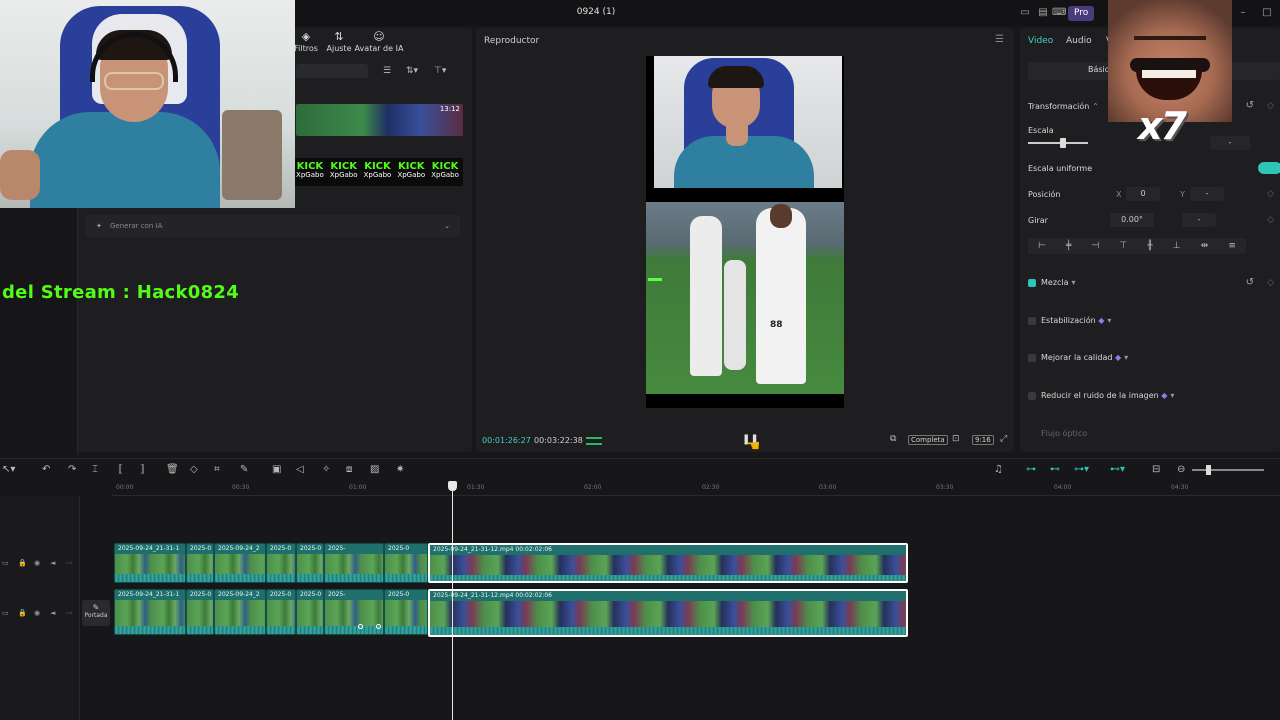 The width and height of the screenshot is (1280, 720). What do you see at coordinates (1032, 283) in the screenshot?
I see `blend-checkbox` at bounding box center [1032, 283].